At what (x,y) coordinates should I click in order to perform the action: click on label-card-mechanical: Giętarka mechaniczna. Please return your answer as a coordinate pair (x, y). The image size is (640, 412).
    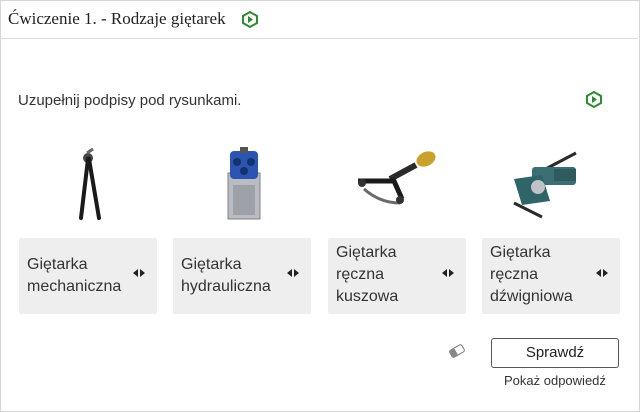
    Looking at the image, I should click on (88, 276).